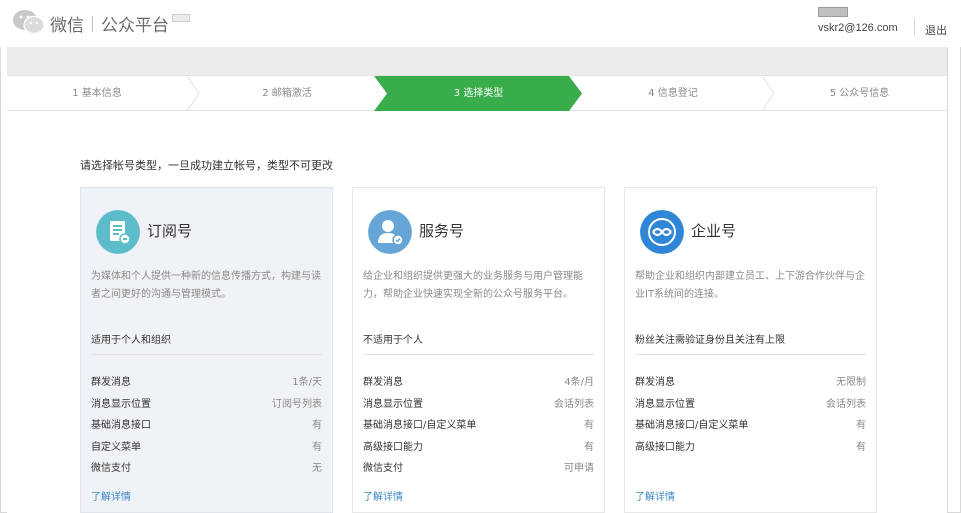 The image size is (961, 513). Describe the element at coordinates (750, 384) in the screenshot. I see `feature-row: 群发消息 无限制` at that location.